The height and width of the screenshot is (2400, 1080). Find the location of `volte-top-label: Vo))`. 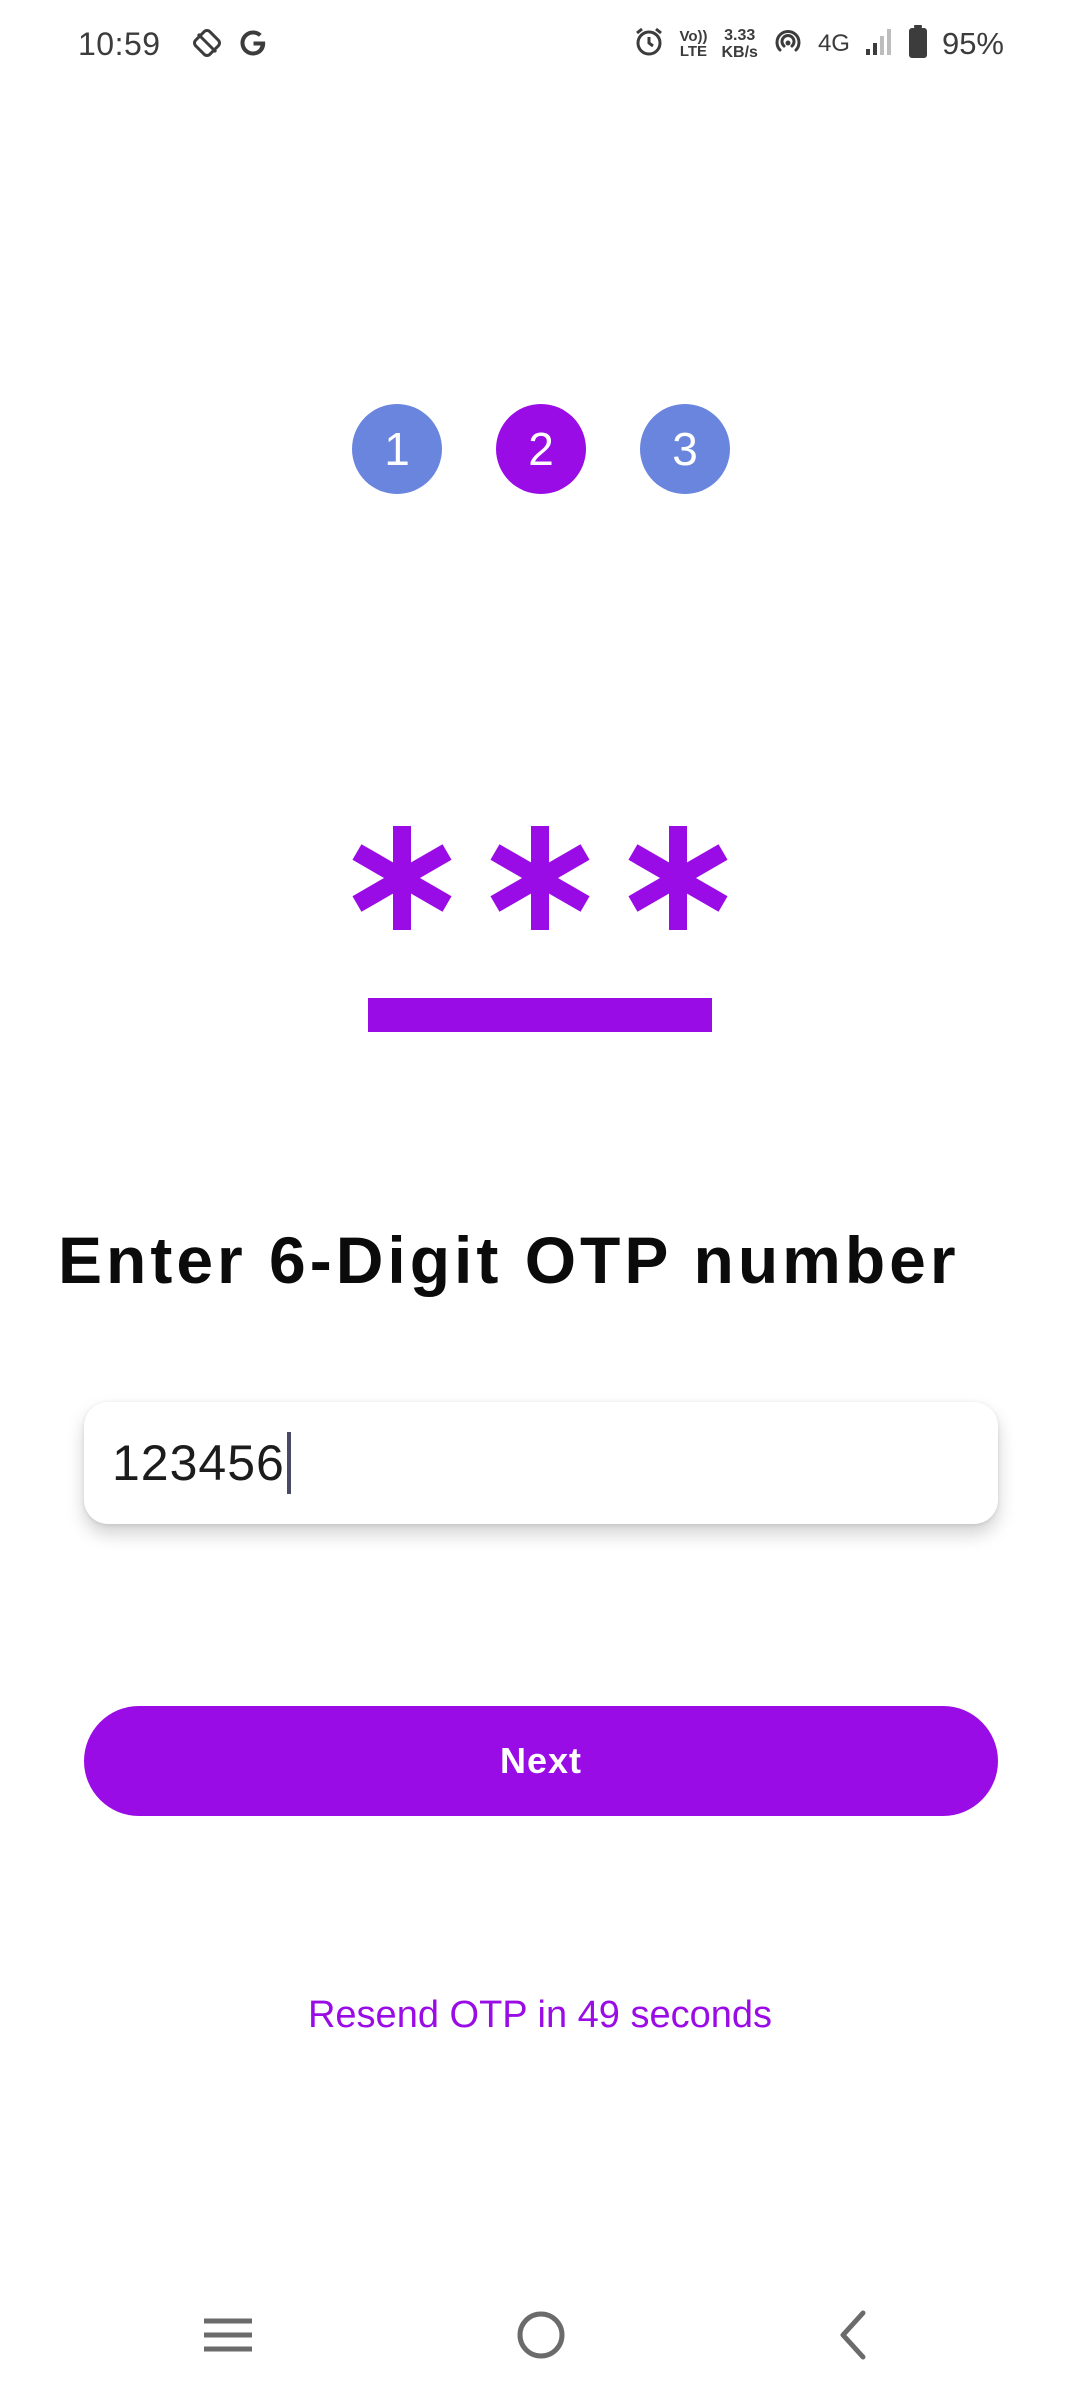

volte-top-label: Vo)) is located at coordinates (693, 36).